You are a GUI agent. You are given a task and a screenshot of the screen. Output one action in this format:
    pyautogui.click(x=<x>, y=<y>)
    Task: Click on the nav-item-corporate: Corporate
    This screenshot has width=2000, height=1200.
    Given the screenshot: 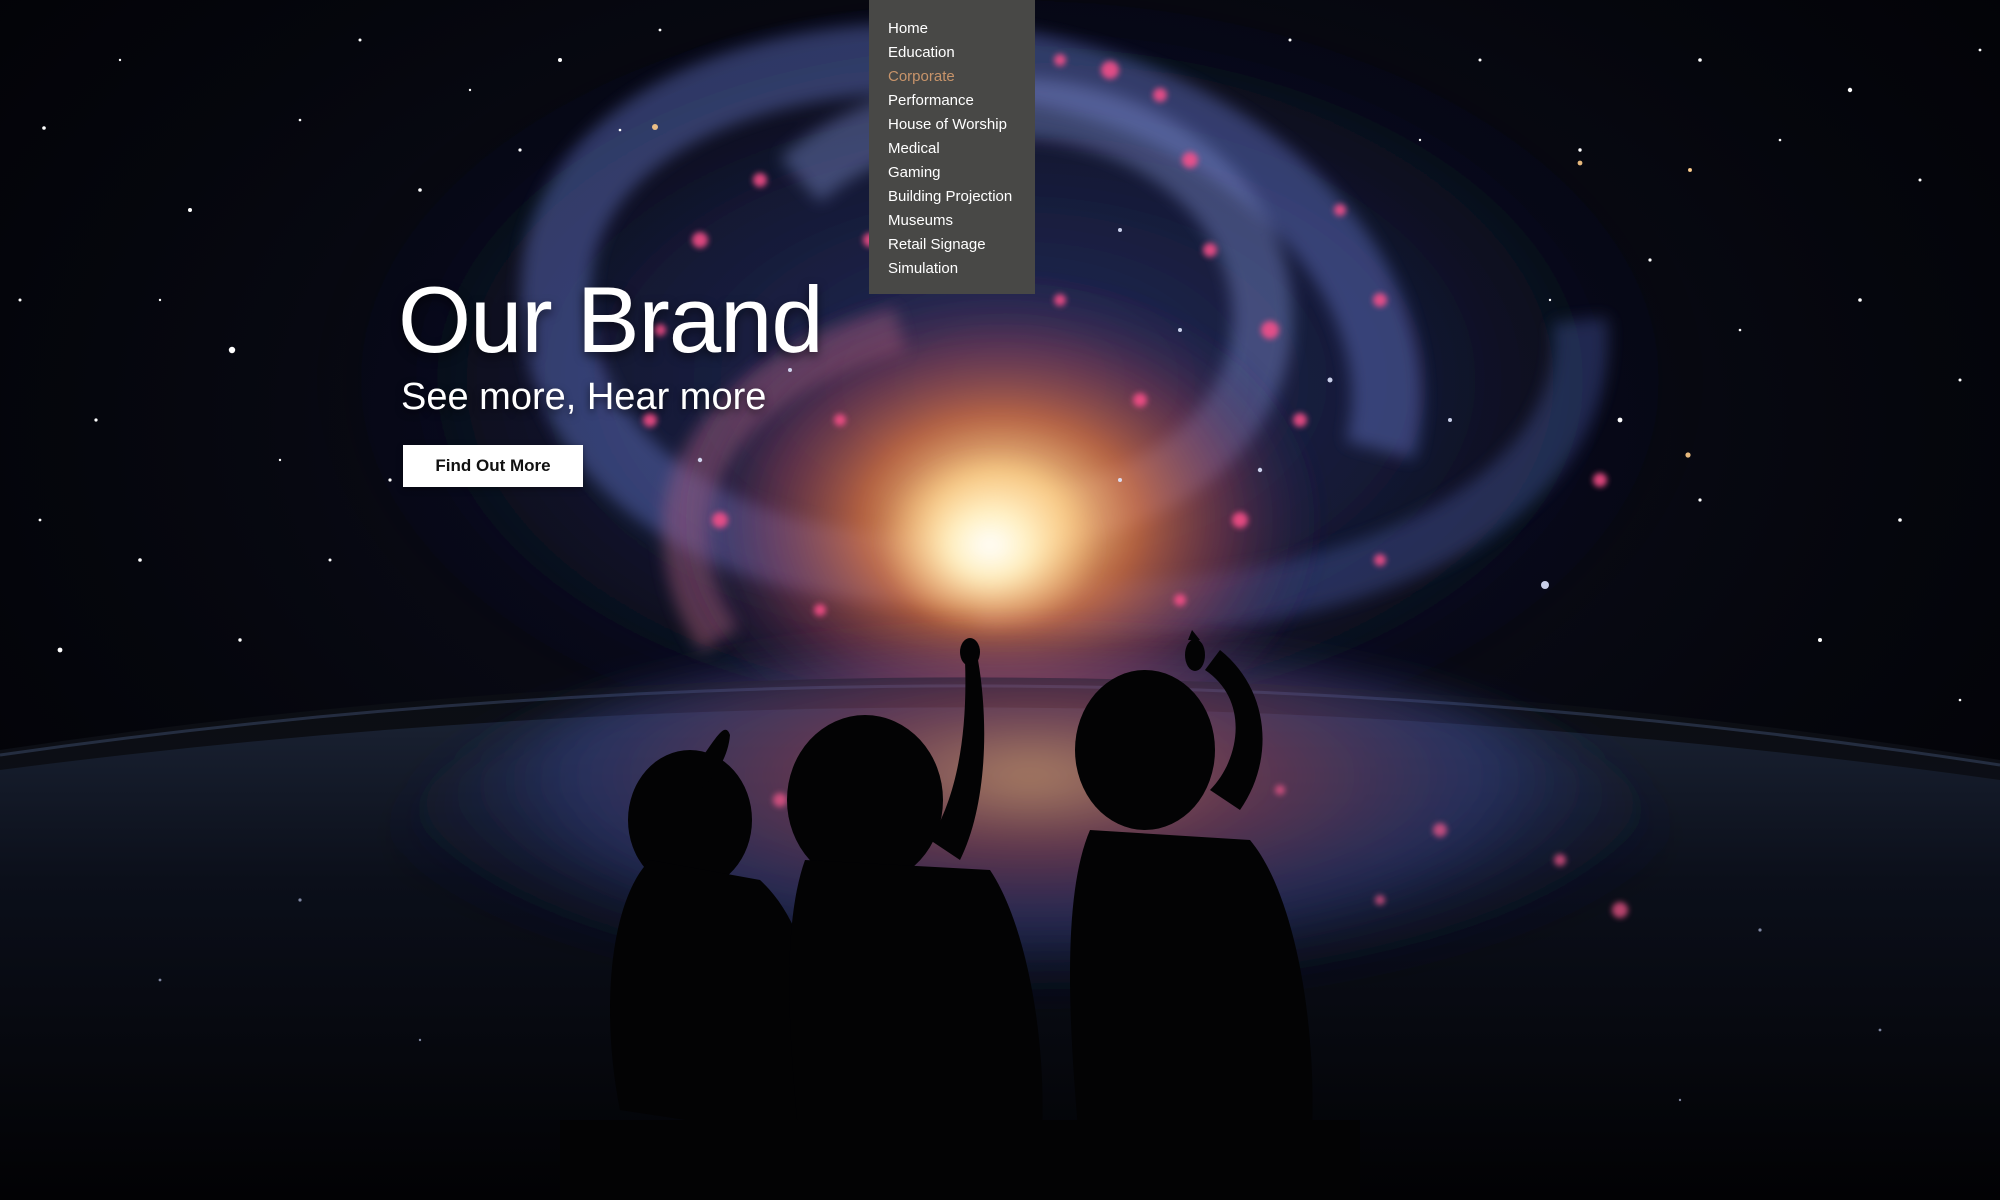 What is the action you would take?
    pyautogui.click(x=952, y=77)
    